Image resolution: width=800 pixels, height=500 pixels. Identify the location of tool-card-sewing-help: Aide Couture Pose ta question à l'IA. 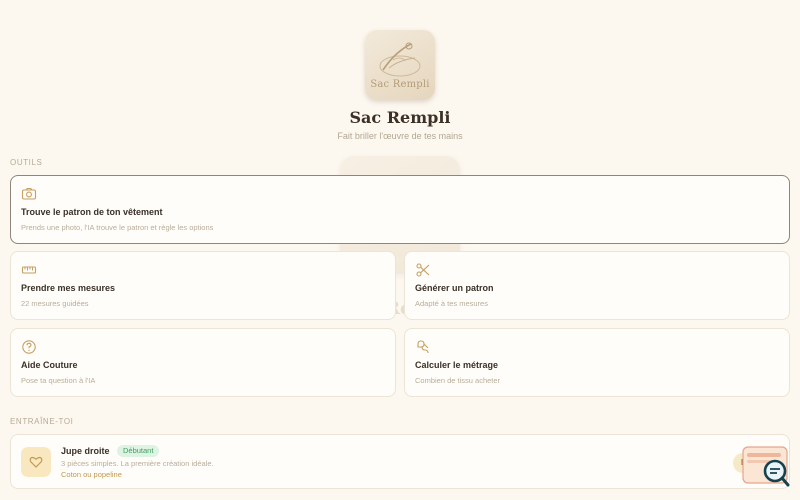
(203, 362).